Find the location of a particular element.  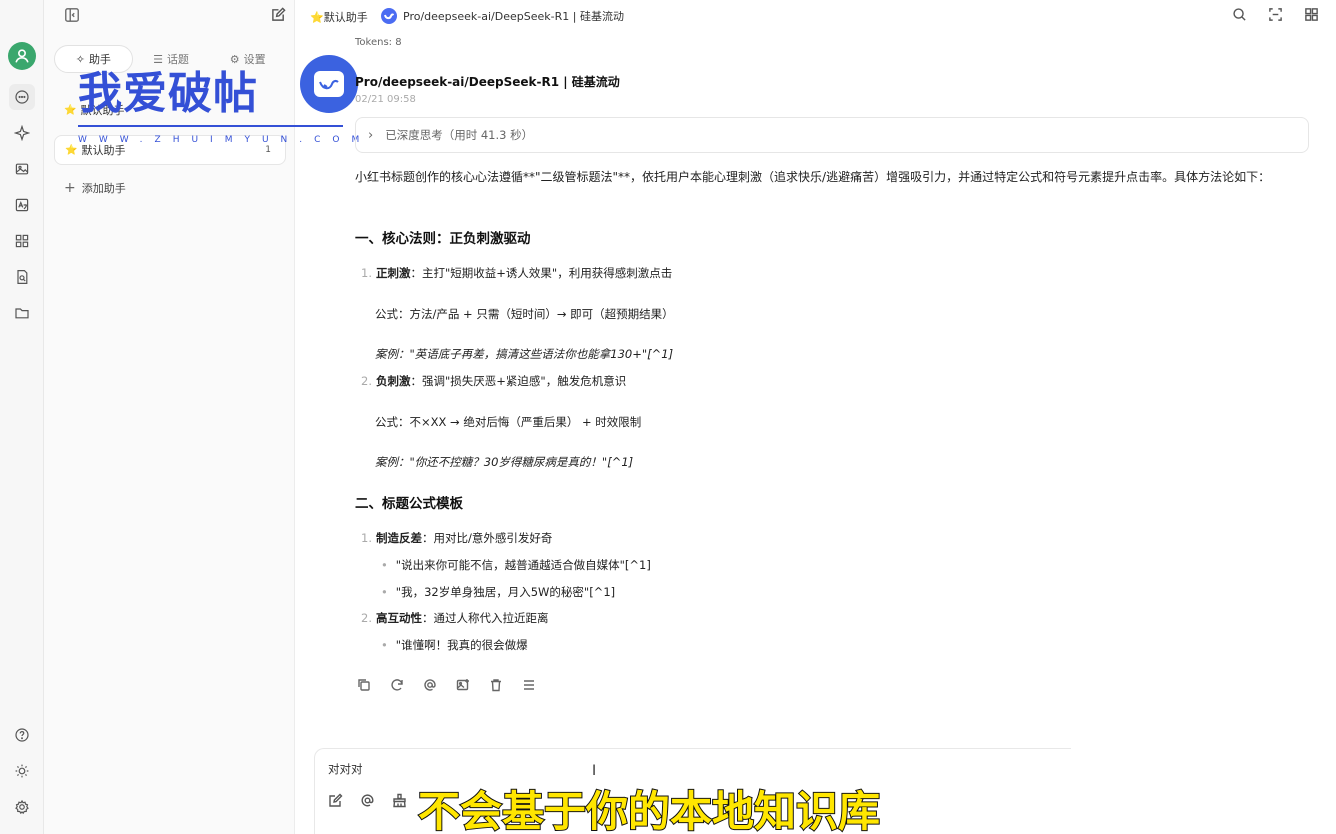

files-nav-button is located at coordinates (22, 313).